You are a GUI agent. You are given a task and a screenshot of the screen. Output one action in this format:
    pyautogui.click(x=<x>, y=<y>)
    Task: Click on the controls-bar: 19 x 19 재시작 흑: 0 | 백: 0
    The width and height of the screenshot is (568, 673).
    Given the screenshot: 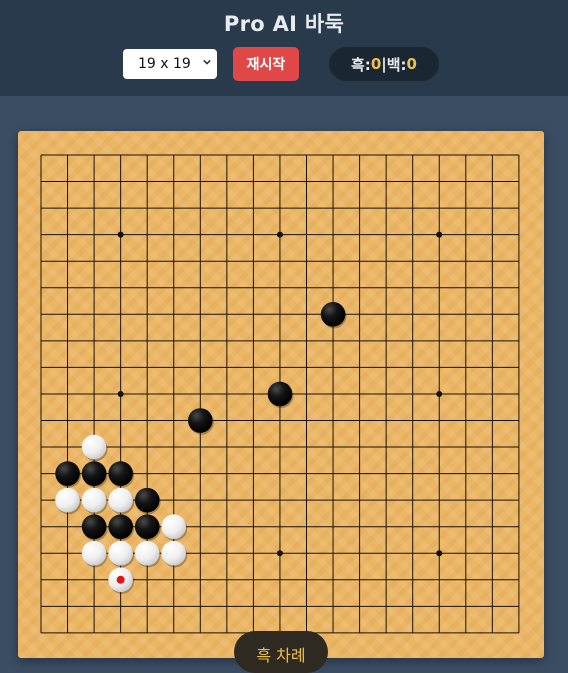 What is the action you would take?
    pyautogui.click(x=284, y=64)
    